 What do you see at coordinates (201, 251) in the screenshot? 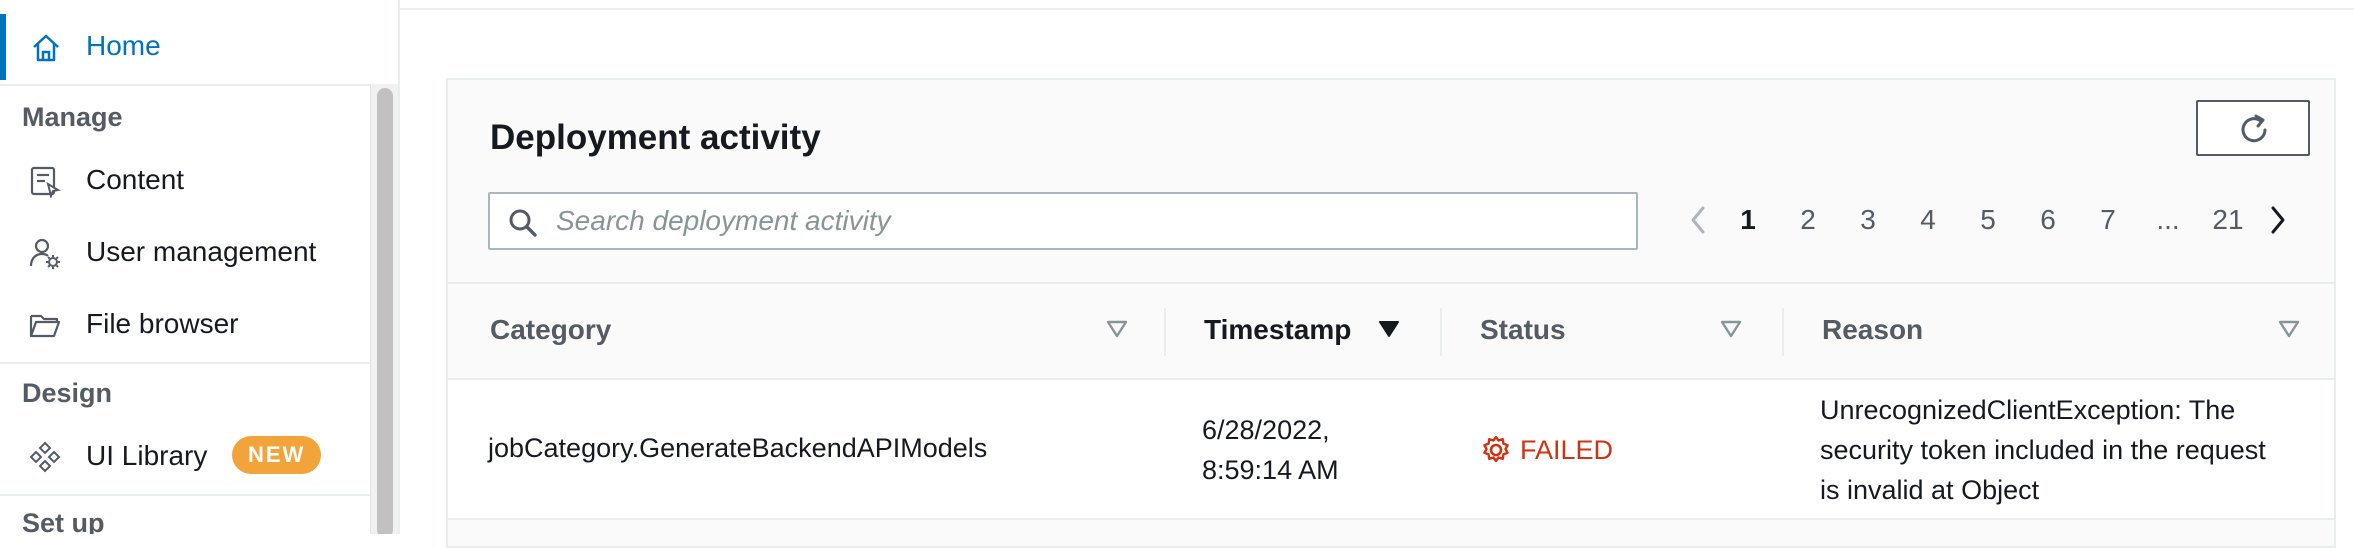
I see `nav-item-user-management-label: User management` at bounding box center [201, 251].